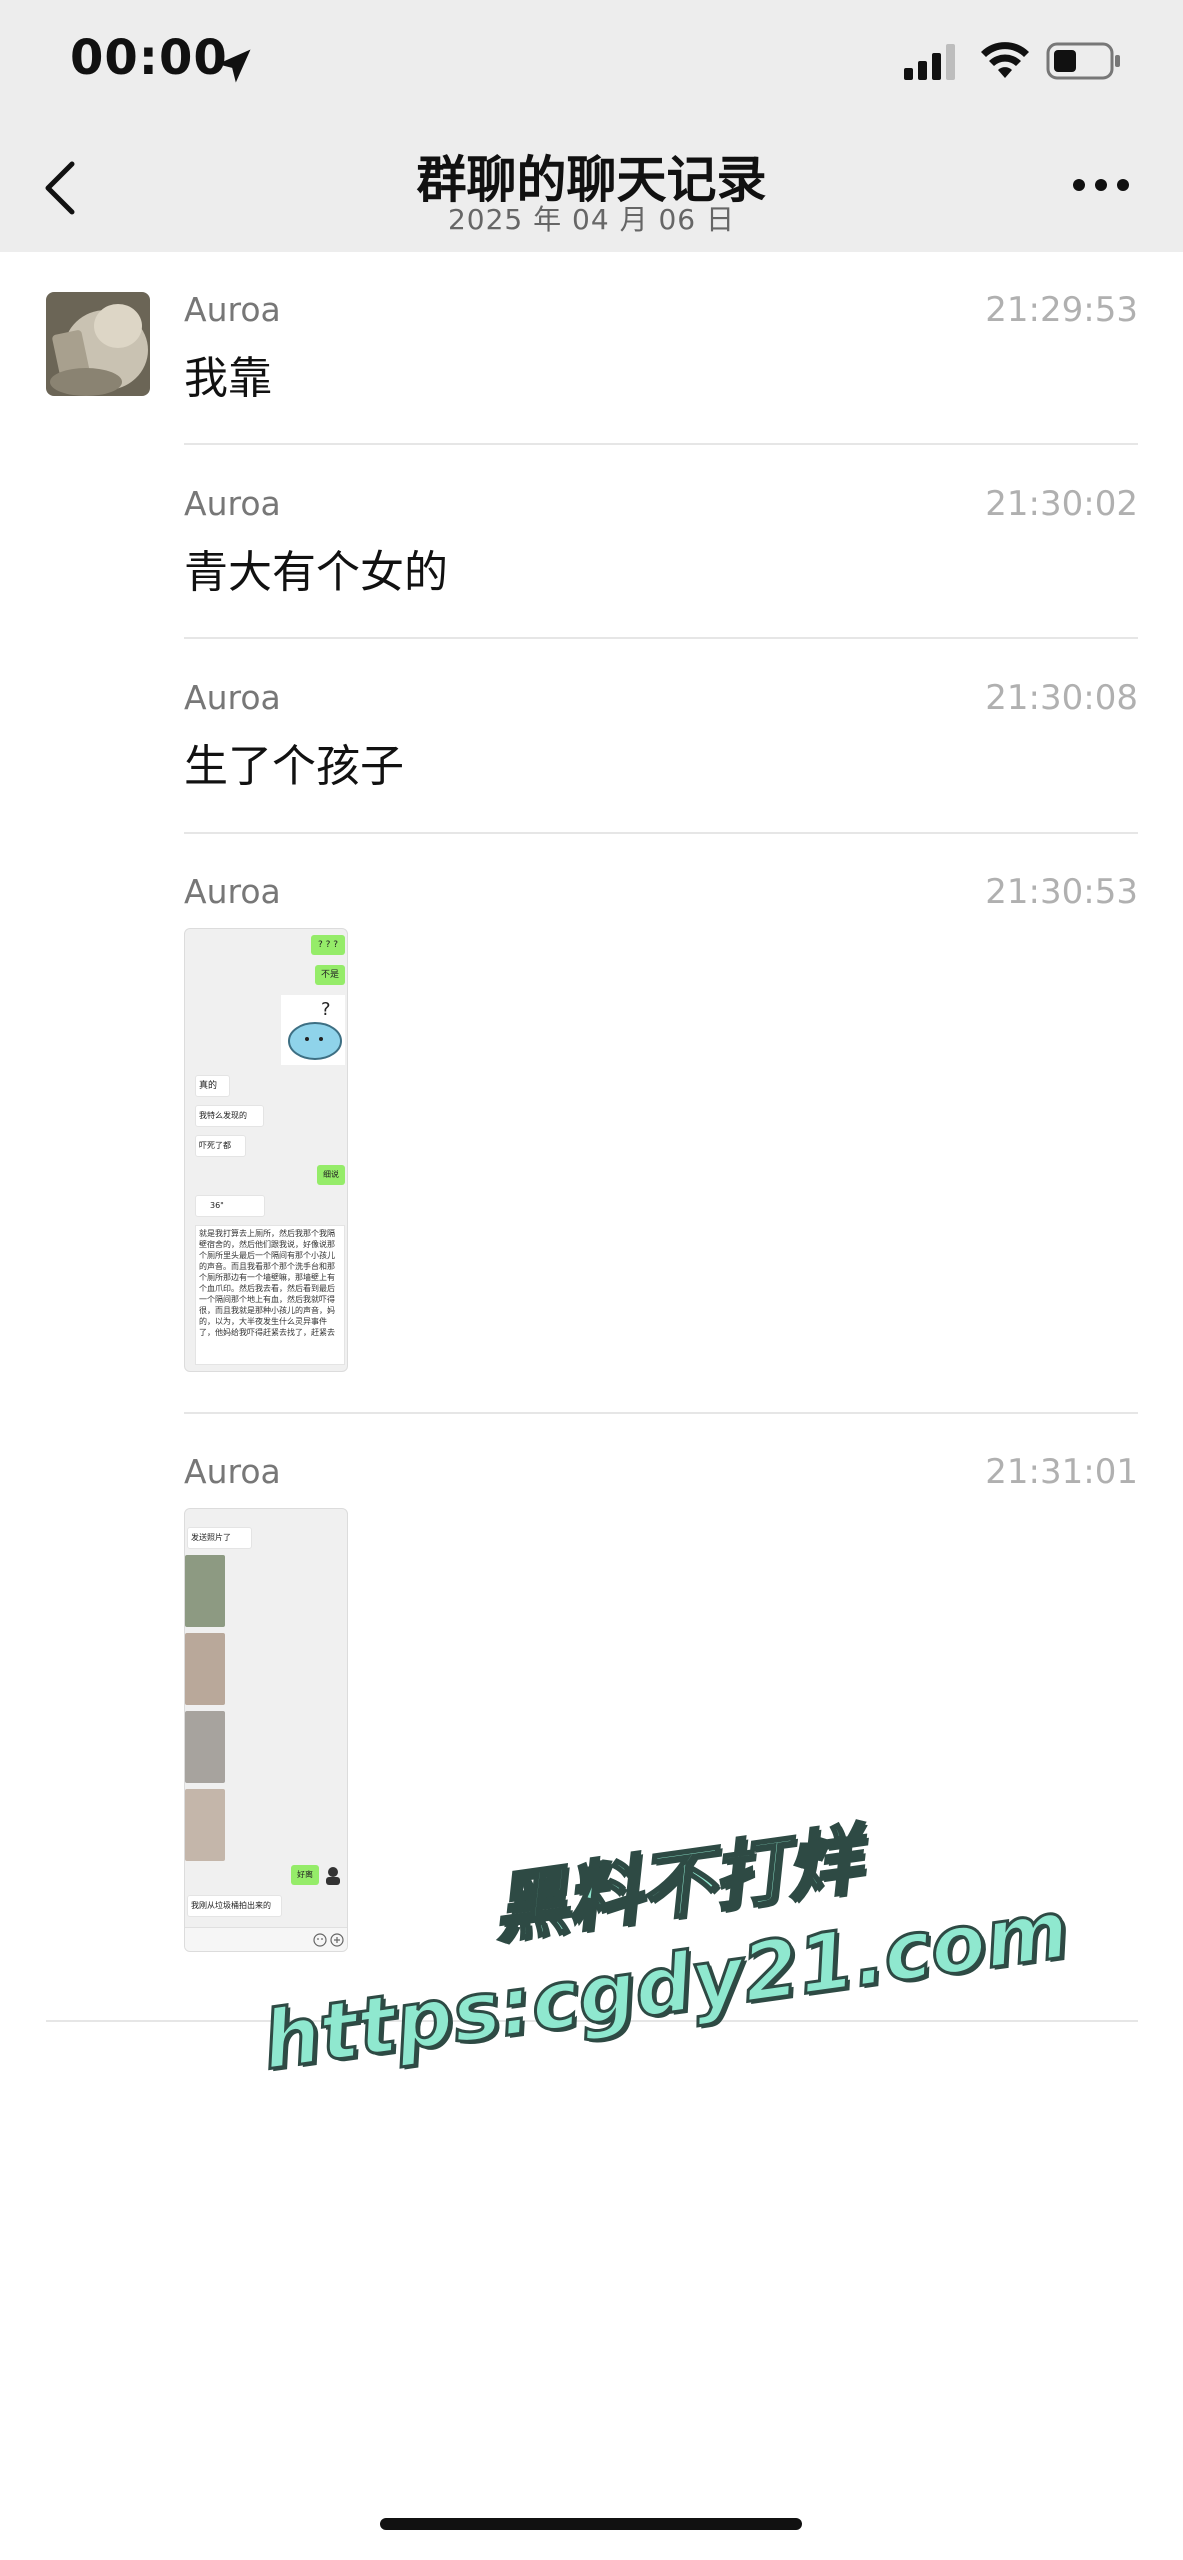 The width and height of the screenshot is (1183, 2560). Describe the element at coordinates (337, 1940) in the screenshot. I see `plus-icon` at that location.